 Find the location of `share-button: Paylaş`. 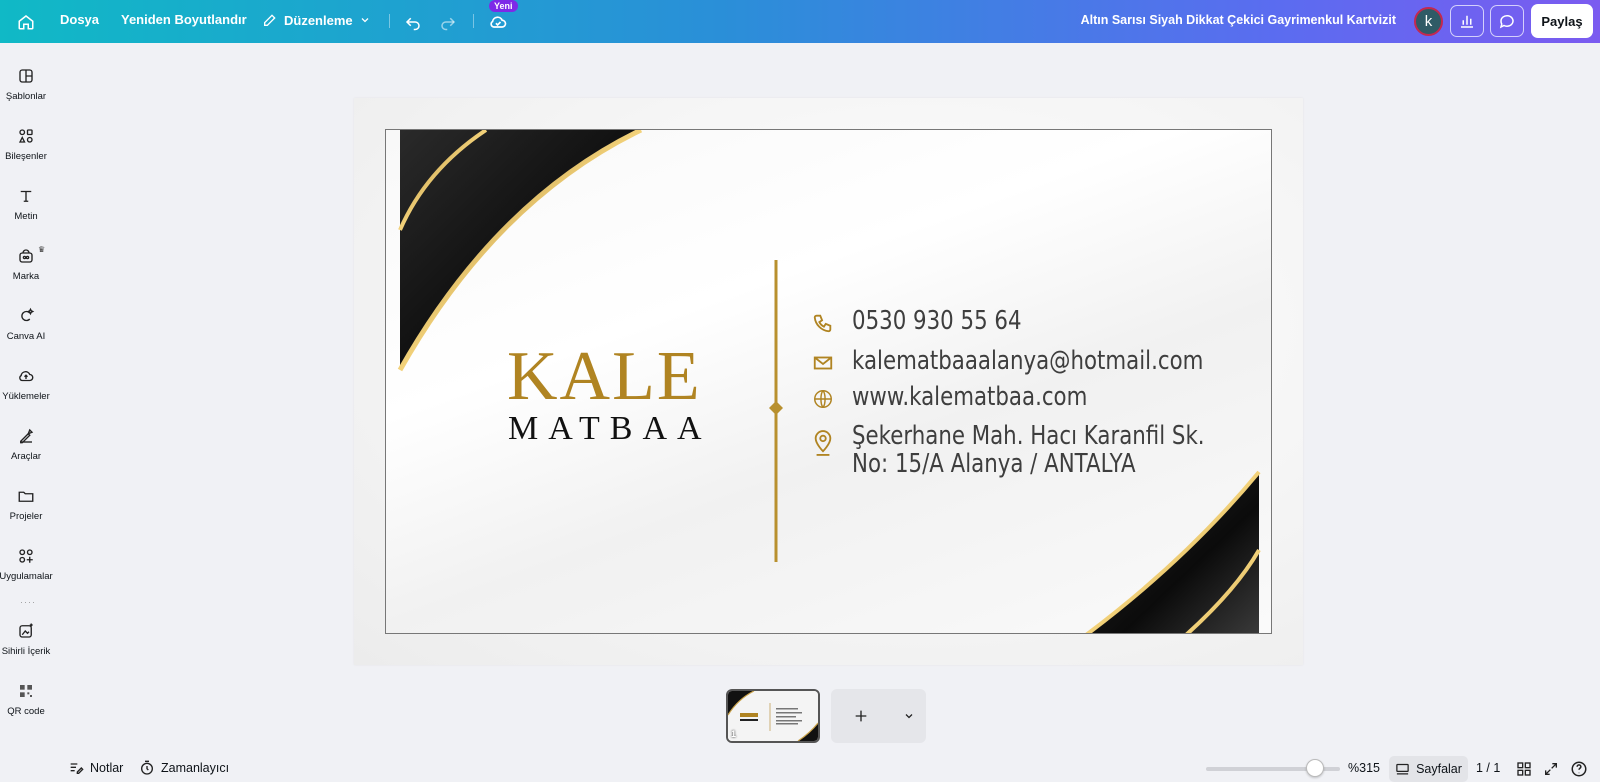

share-button: Paylaş is located at coordinates (1562, 21).